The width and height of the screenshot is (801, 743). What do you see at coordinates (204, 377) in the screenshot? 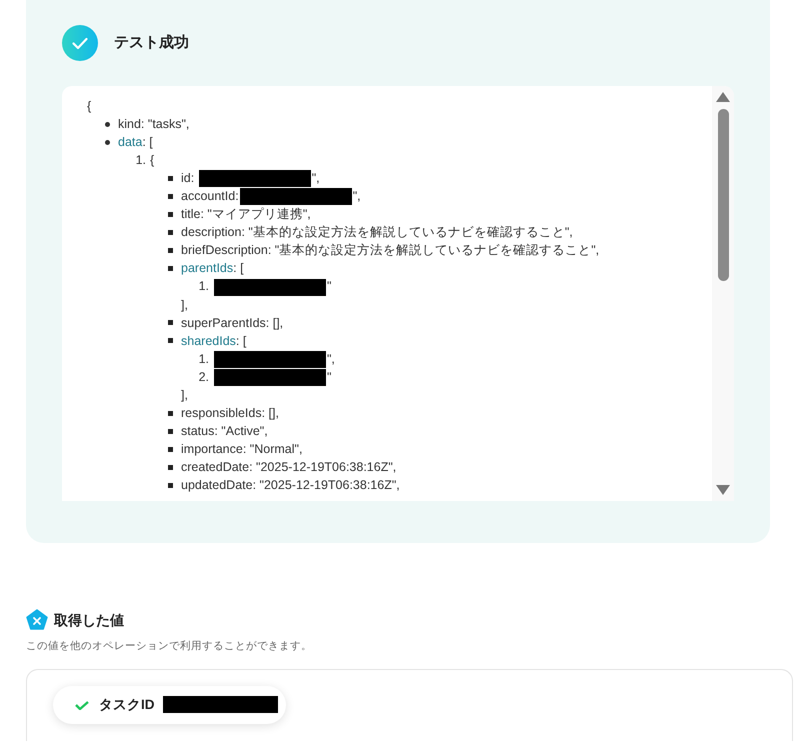
I see `list-number: 2.` at bounding box center [204, 377].